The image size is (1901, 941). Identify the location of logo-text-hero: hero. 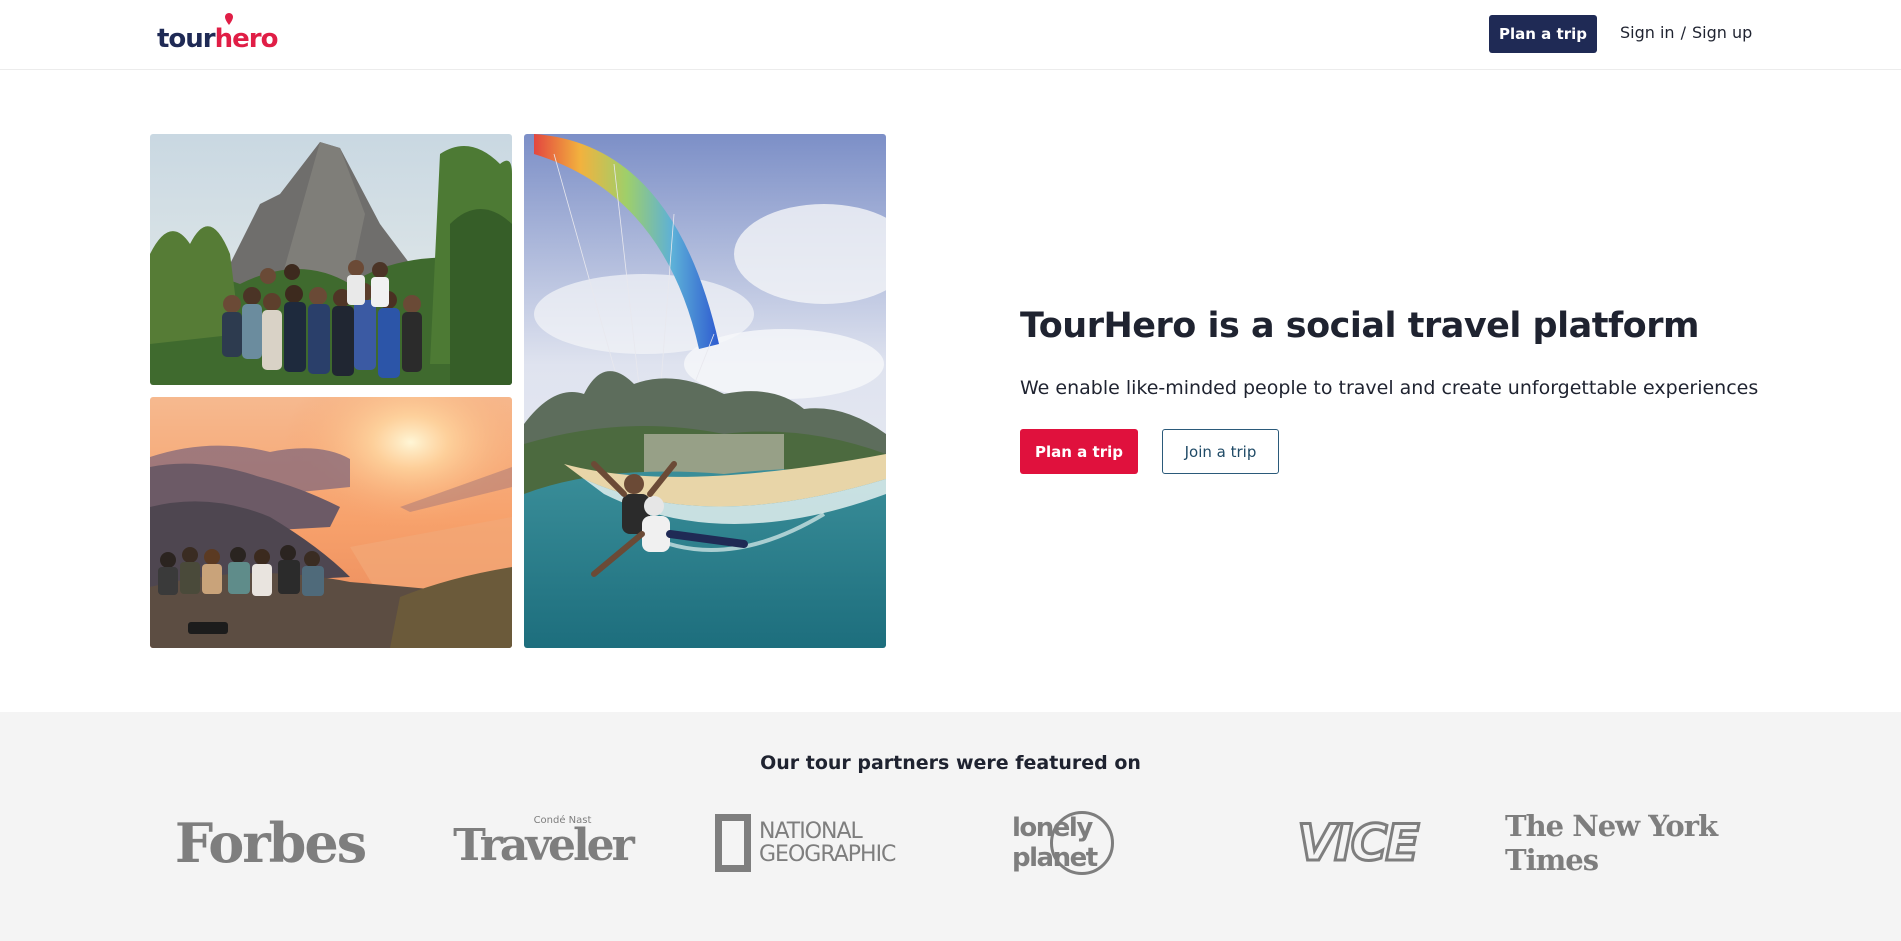
(246, 39).